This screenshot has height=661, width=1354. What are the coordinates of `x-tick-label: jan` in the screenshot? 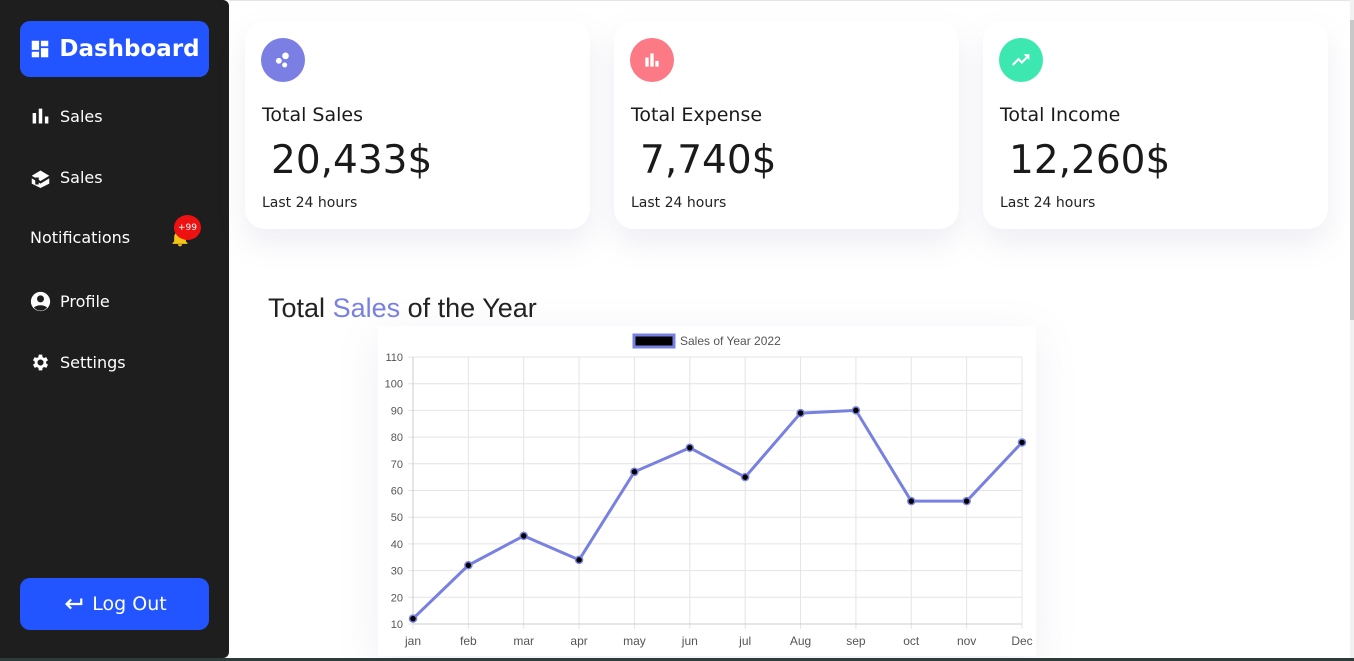 It's located at (412, 641).